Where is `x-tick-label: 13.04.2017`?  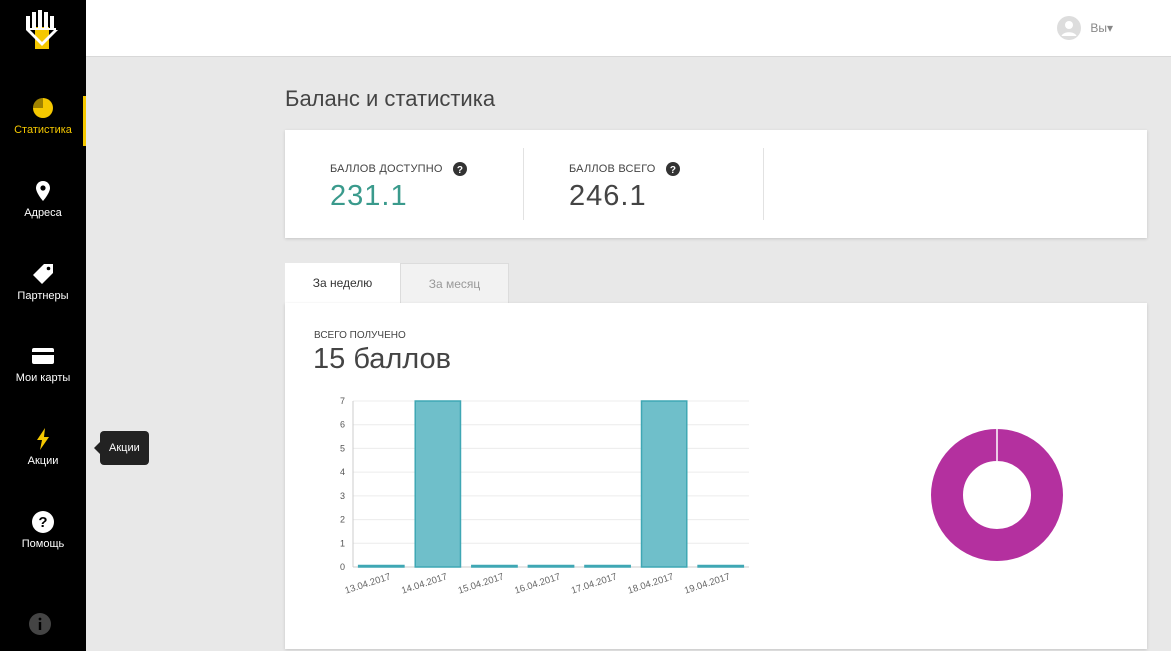 x-tick-label: 13.04.2017 is located at coordinates (368, 583).